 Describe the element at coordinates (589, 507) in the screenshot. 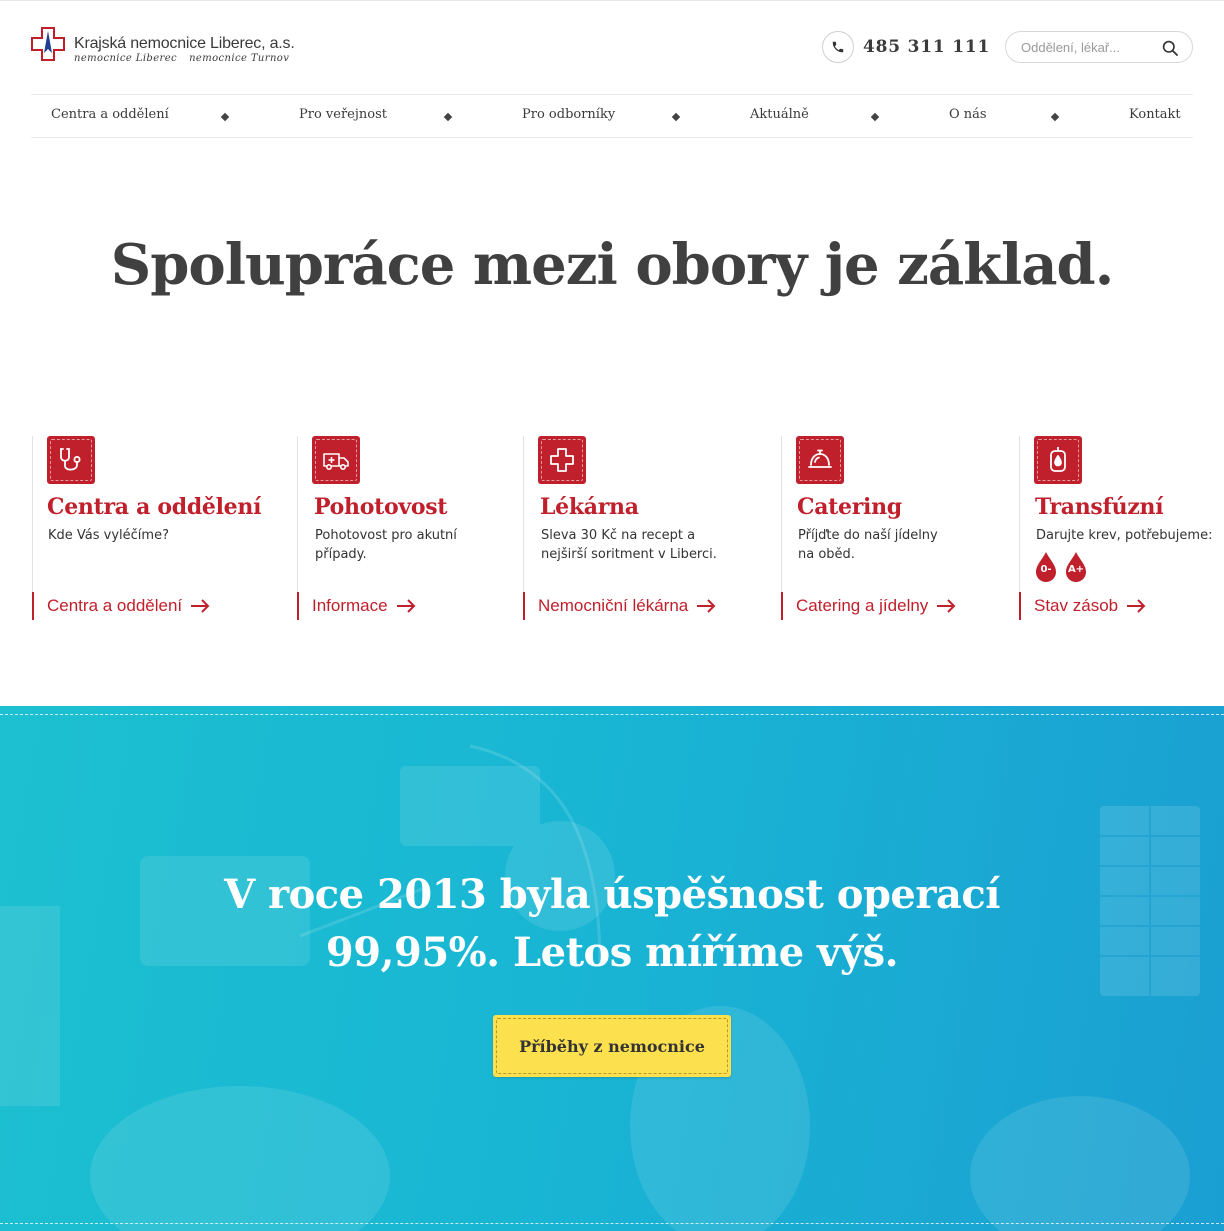

I see `card-title: Lékárna` at that location.